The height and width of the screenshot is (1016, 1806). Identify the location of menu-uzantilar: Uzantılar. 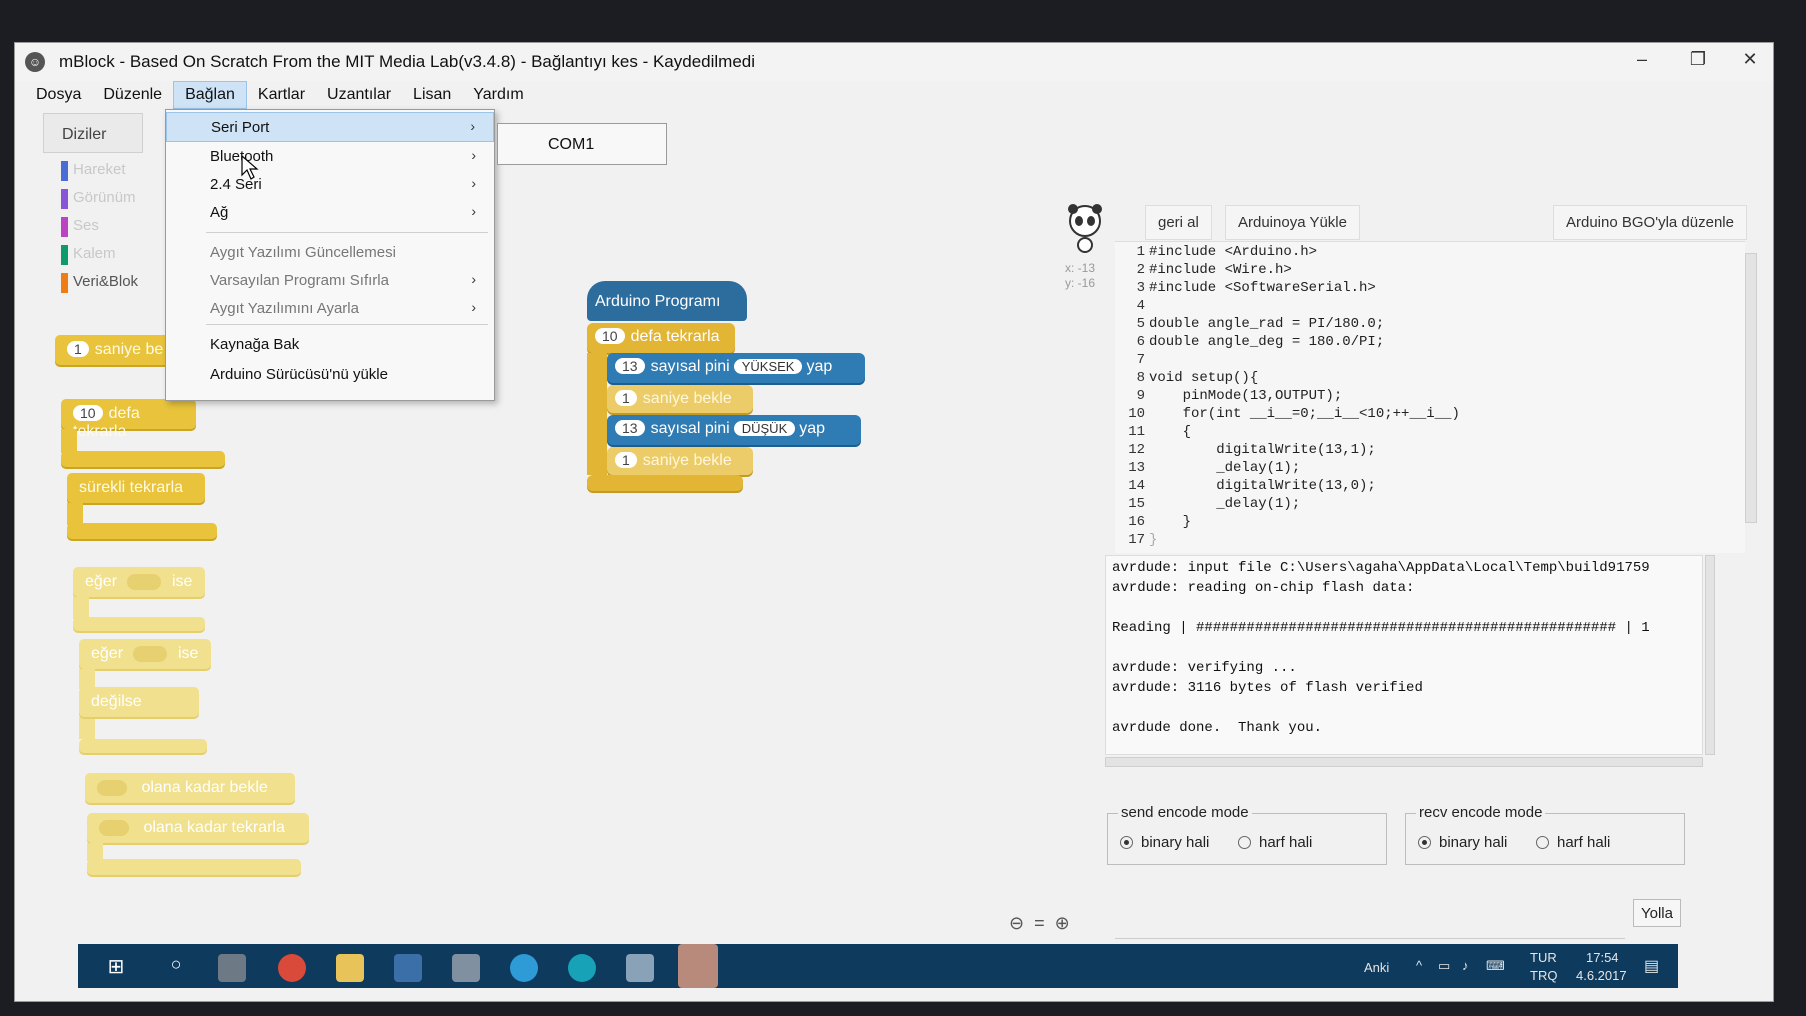
(359, 95).